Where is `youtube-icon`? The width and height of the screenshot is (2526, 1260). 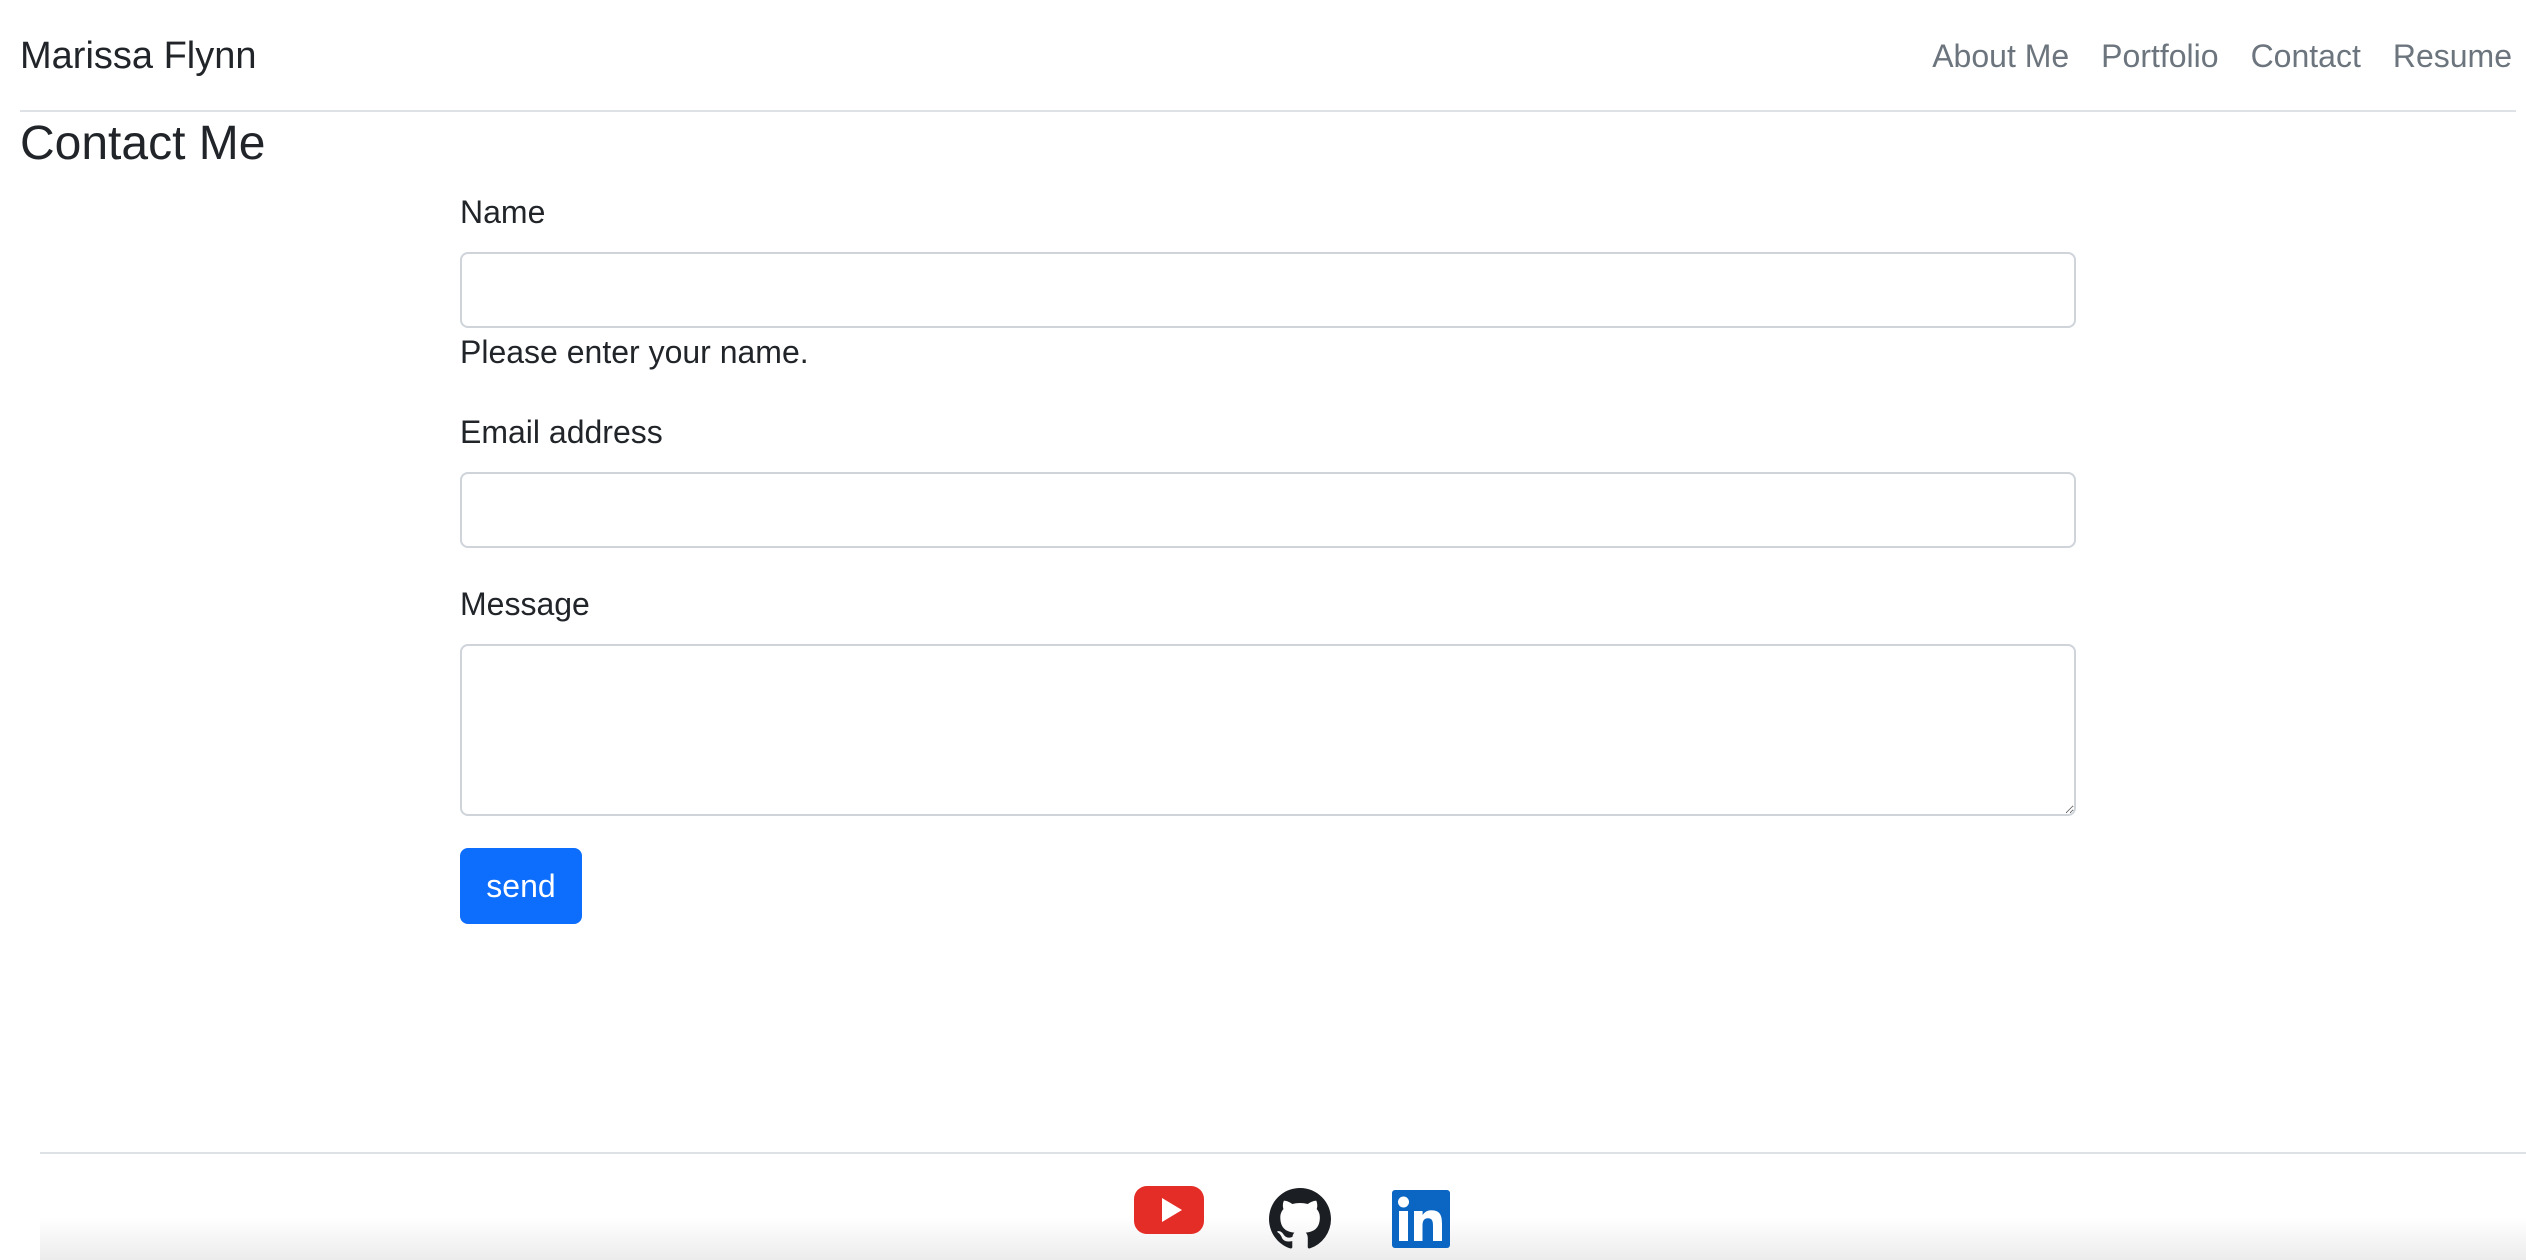 youtube-icon is located at coordinates (1169, 1210).